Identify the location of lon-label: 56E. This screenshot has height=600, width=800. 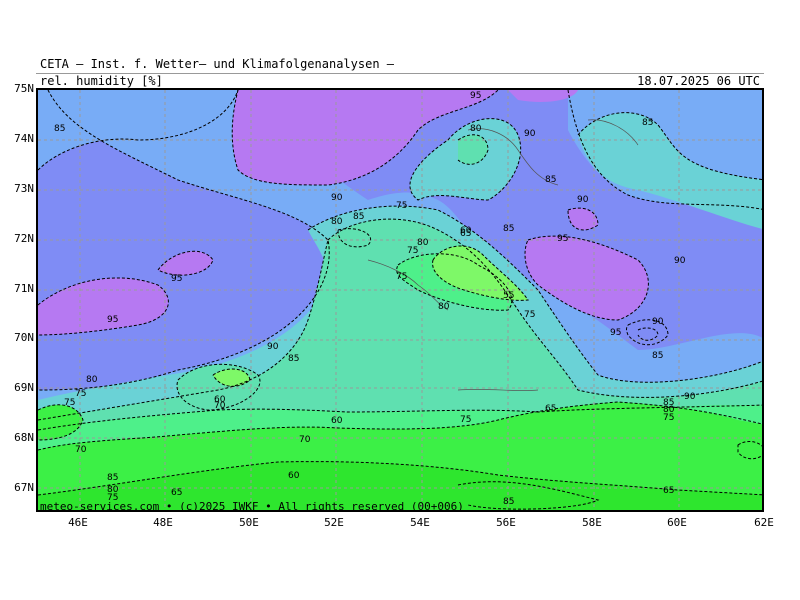
(506, 522).